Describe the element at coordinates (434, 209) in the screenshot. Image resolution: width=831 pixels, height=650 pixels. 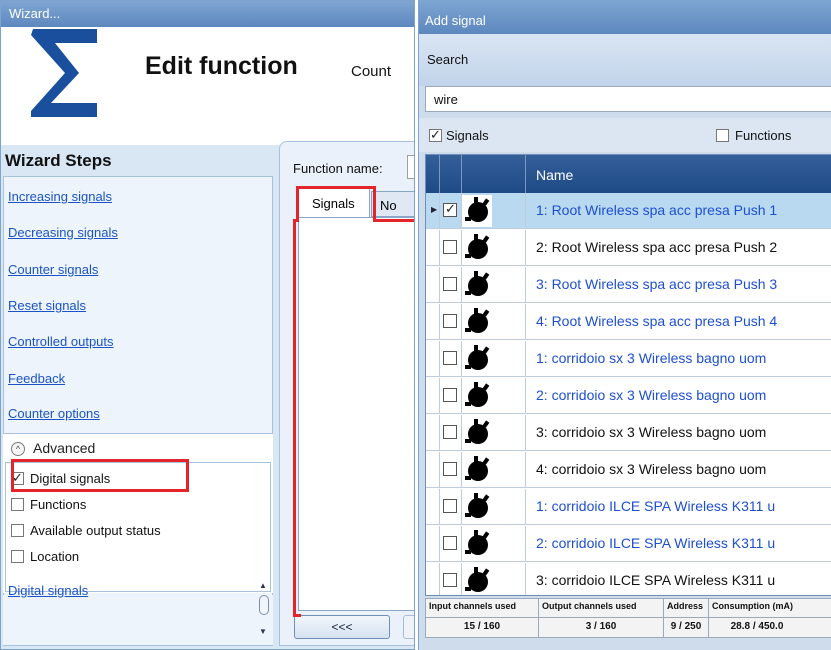
I see `current-row-arrow-icon: ▶` at that location.